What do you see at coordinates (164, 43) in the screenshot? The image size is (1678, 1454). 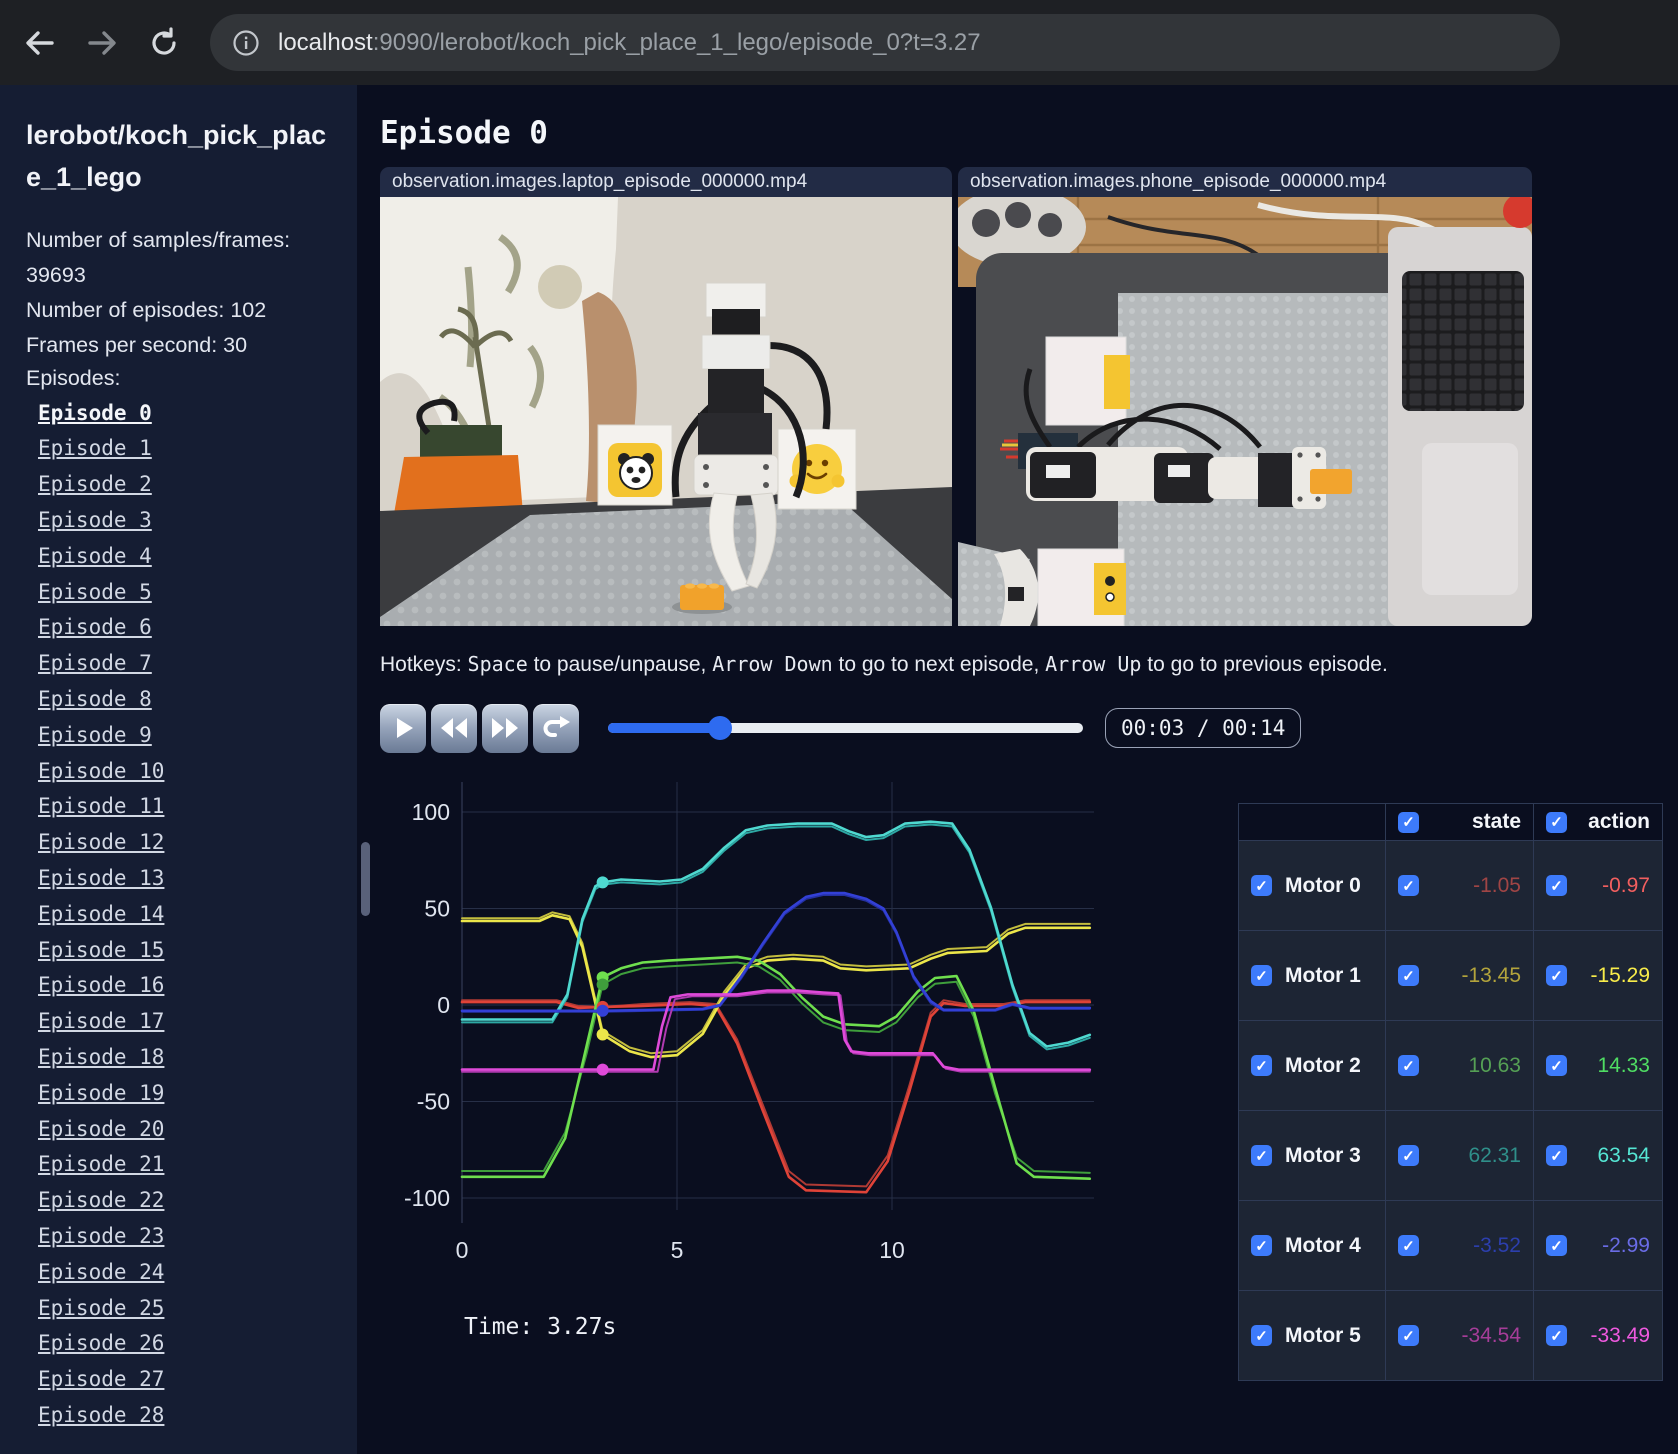 I see `browser-reload-button` at bounding box center [164, 43].